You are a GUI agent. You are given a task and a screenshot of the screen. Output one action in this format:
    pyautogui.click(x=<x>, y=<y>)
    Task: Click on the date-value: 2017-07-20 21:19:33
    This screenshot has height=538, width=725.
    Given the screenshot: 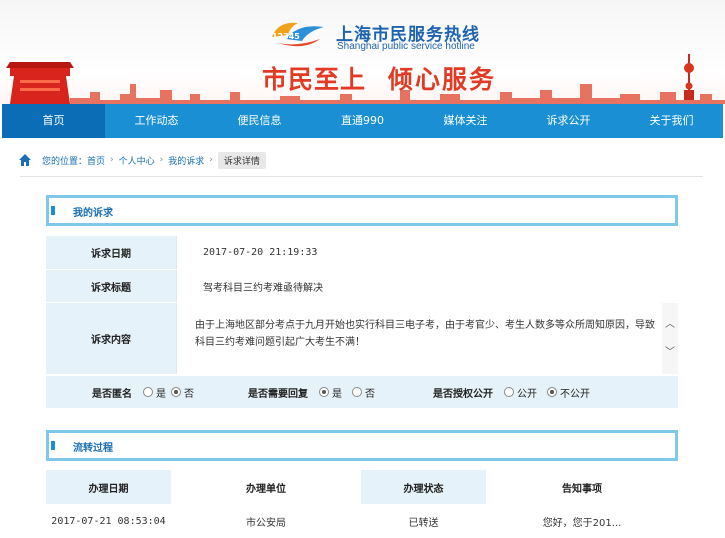 What is the action you would take?
    pyautogui.click(x=427, y=252)
    